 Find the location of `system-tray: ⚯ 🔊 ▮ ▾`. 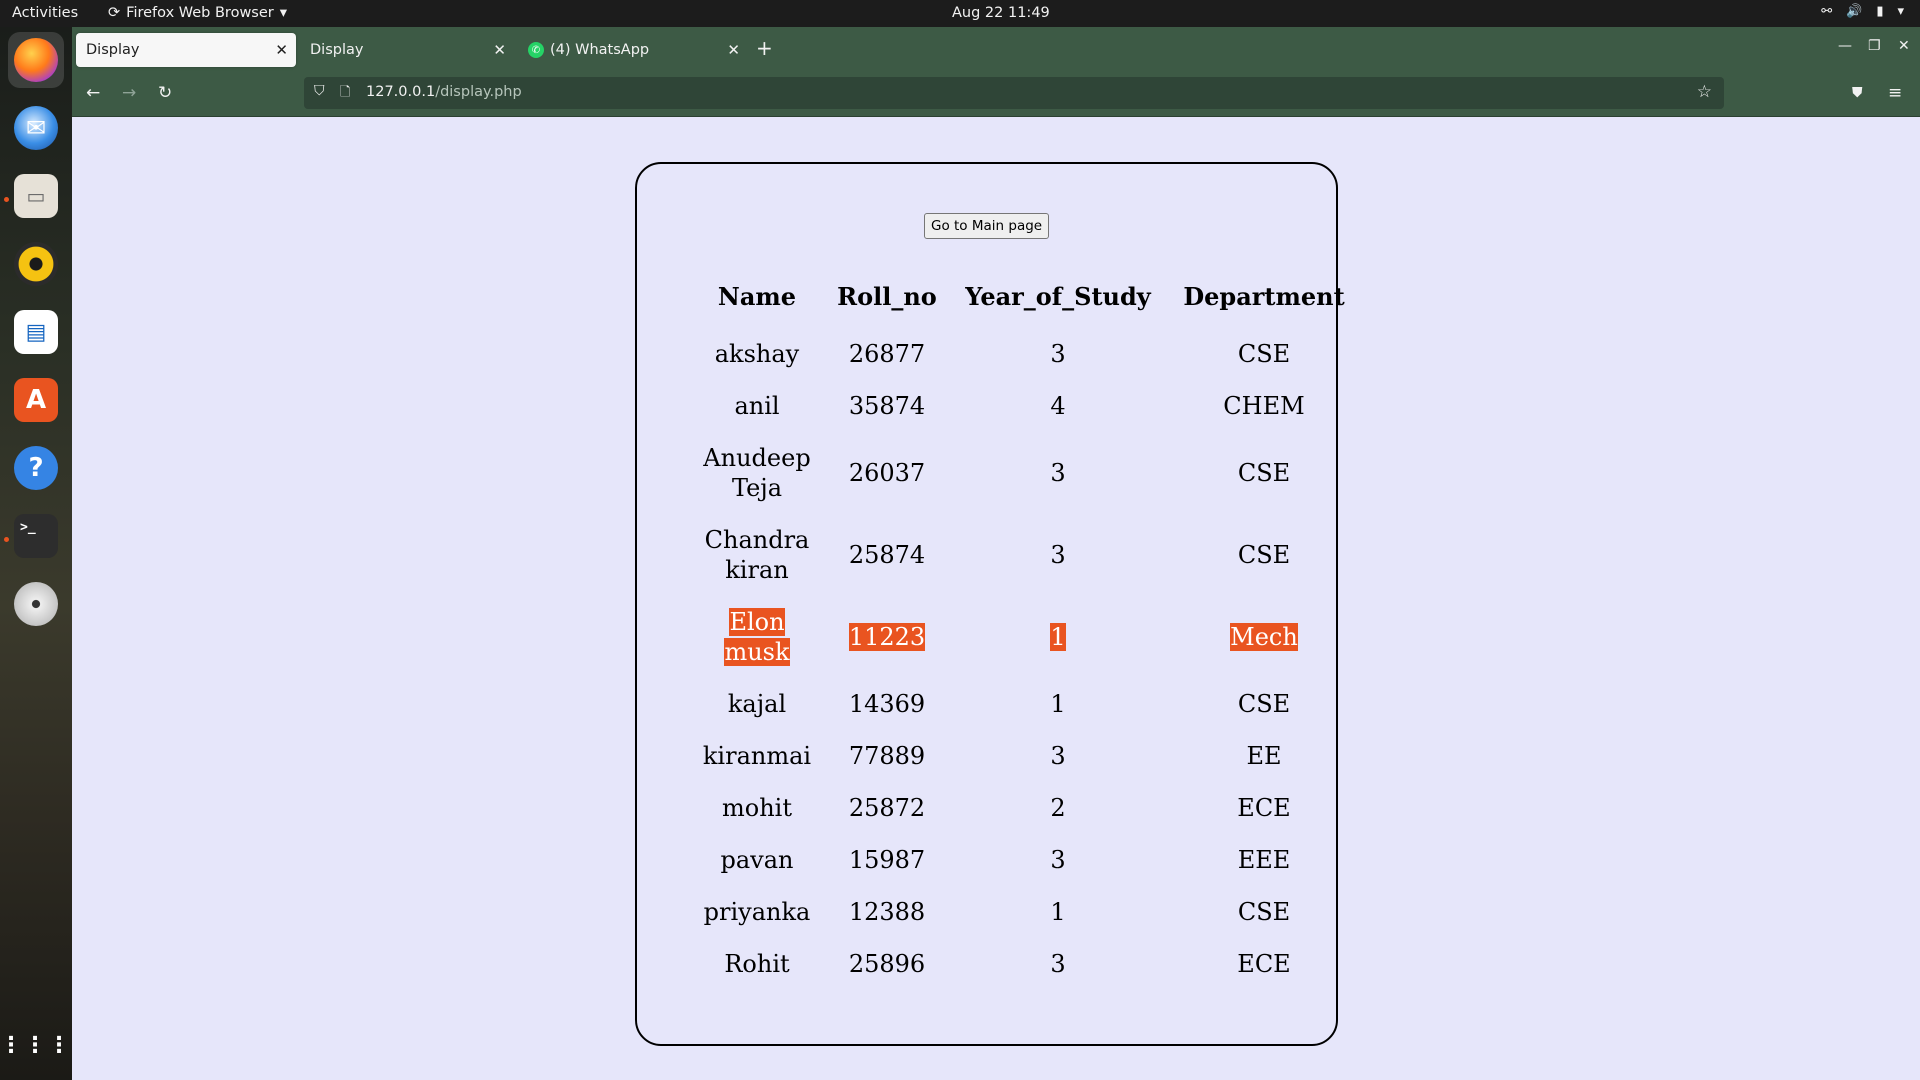

system-tray: ⚯ 🔊 ▮ ▾ is located at coordinates (1862, 11).